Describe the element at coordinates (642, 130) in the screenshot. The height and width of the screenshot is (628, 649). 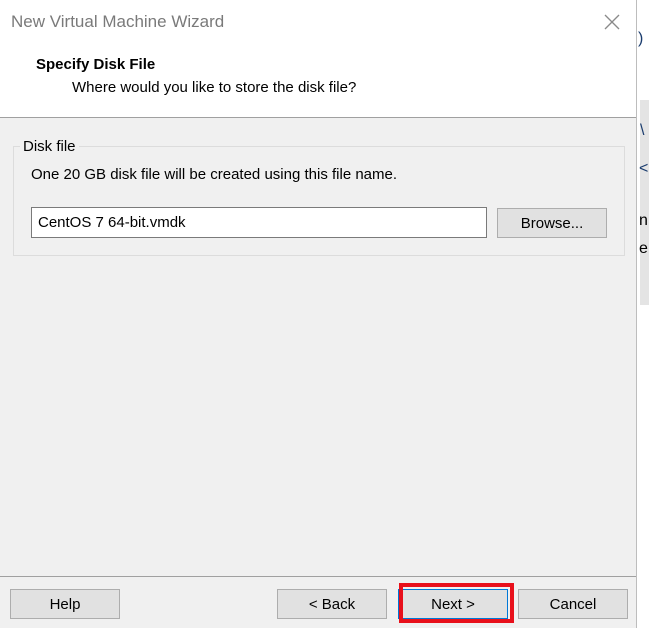
I see `background-glyph: \` at that location.